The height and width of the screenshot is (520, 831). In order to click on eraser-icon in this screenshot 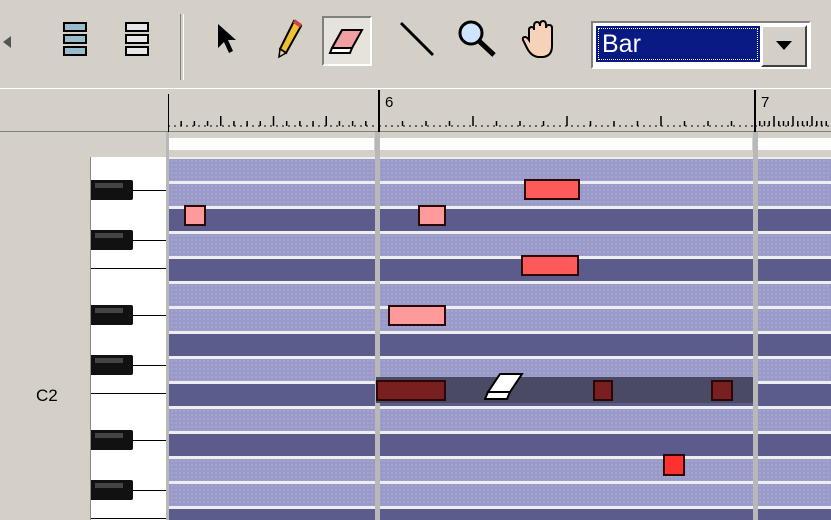, I will do `click(346, 41)`.